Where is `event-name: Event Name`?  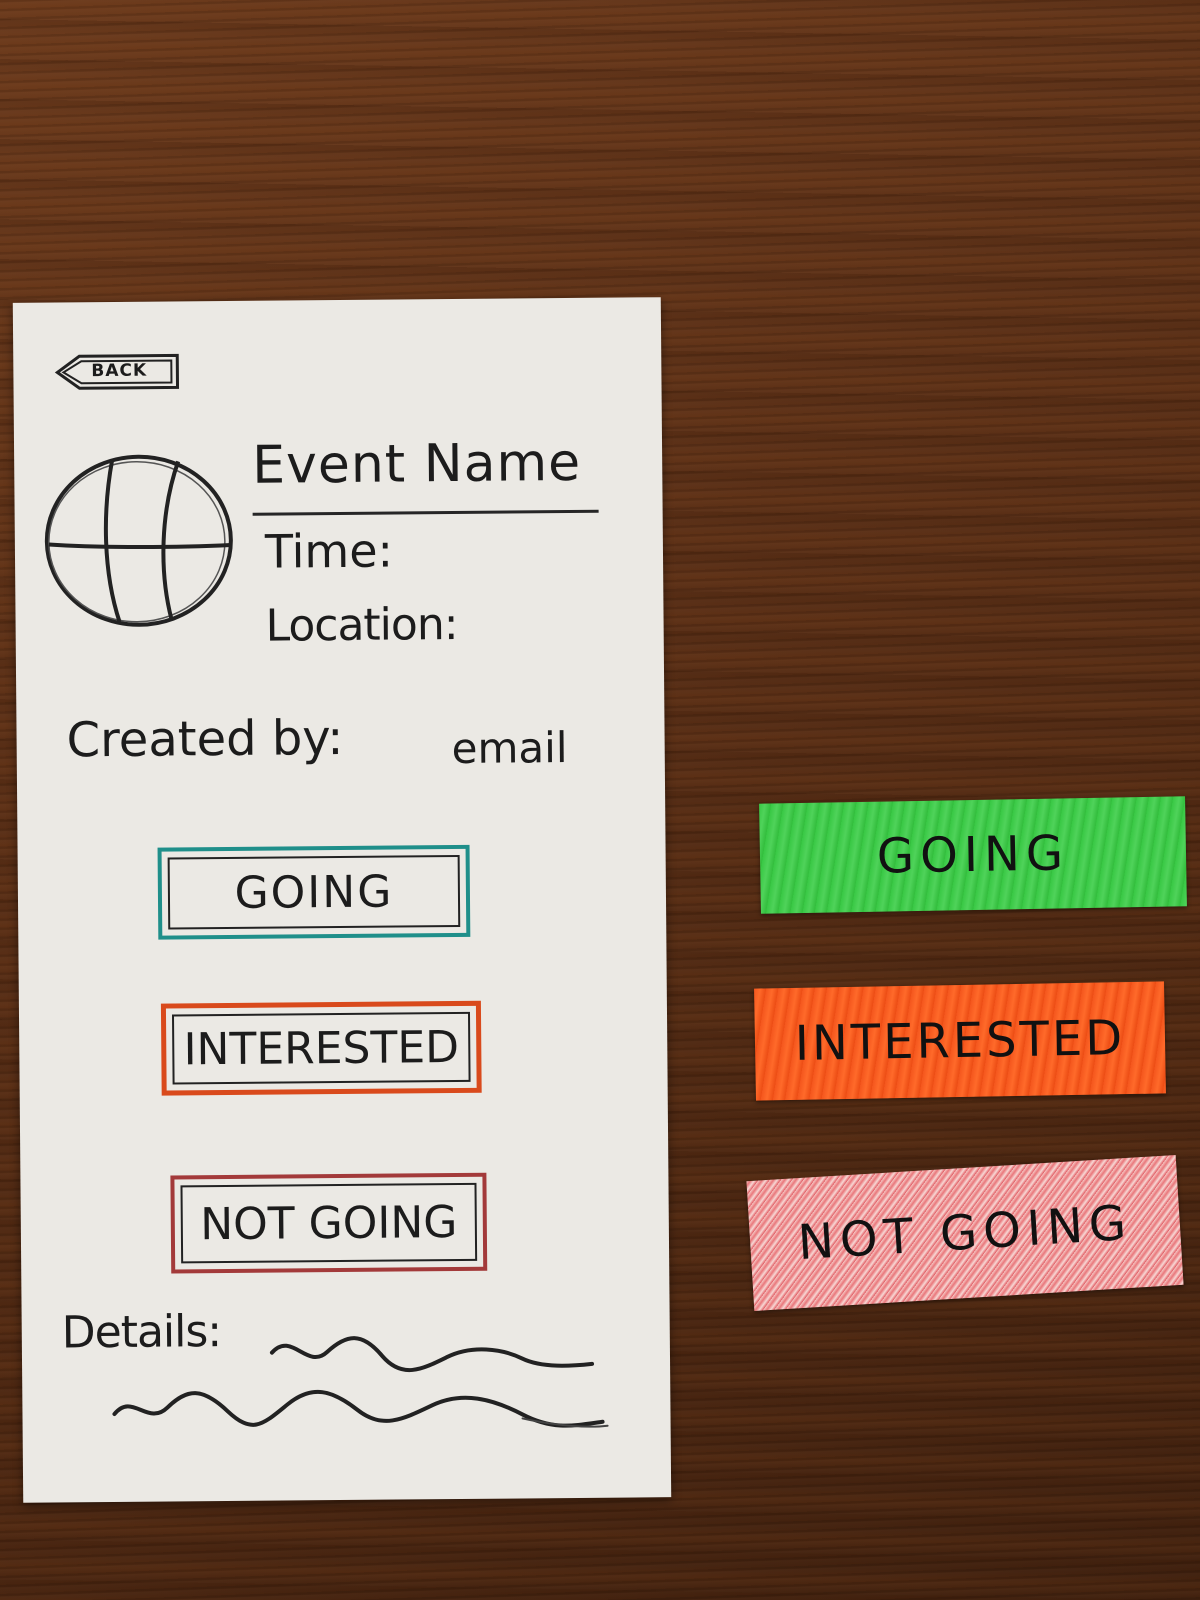 event-name: Event Name is located at coordinates (416, 464).